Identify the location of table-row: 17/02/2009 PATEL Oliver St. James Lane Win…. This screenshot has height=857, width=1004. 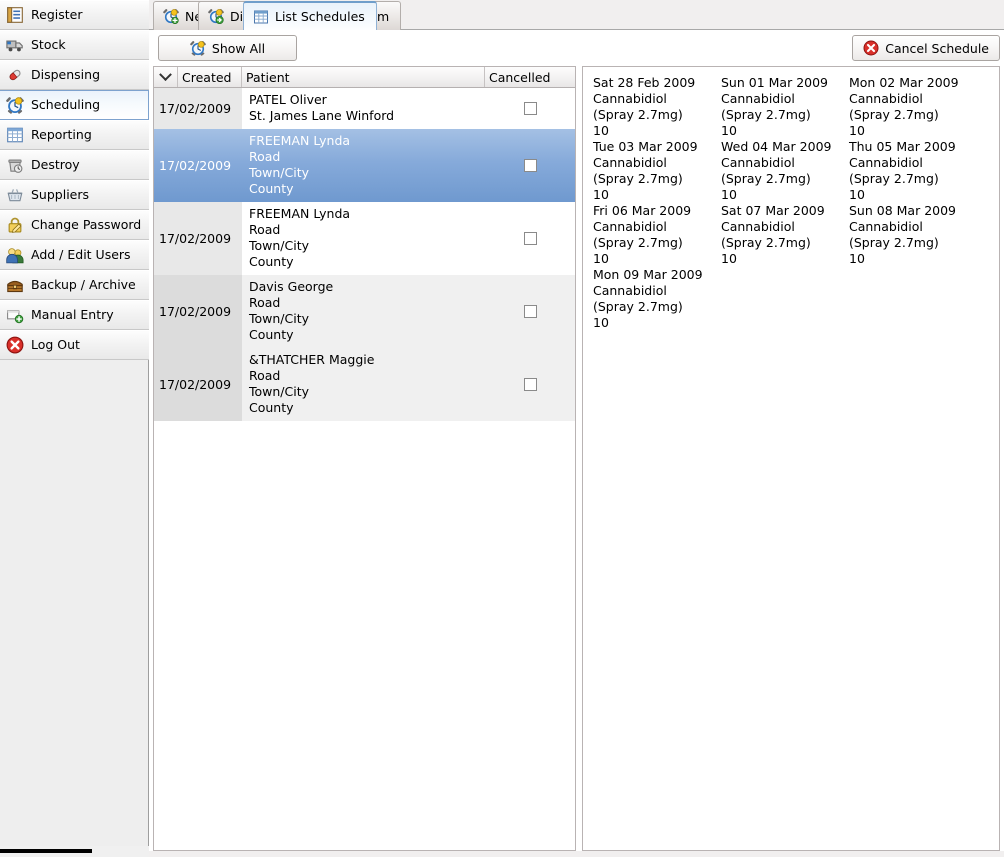
(364, 108).